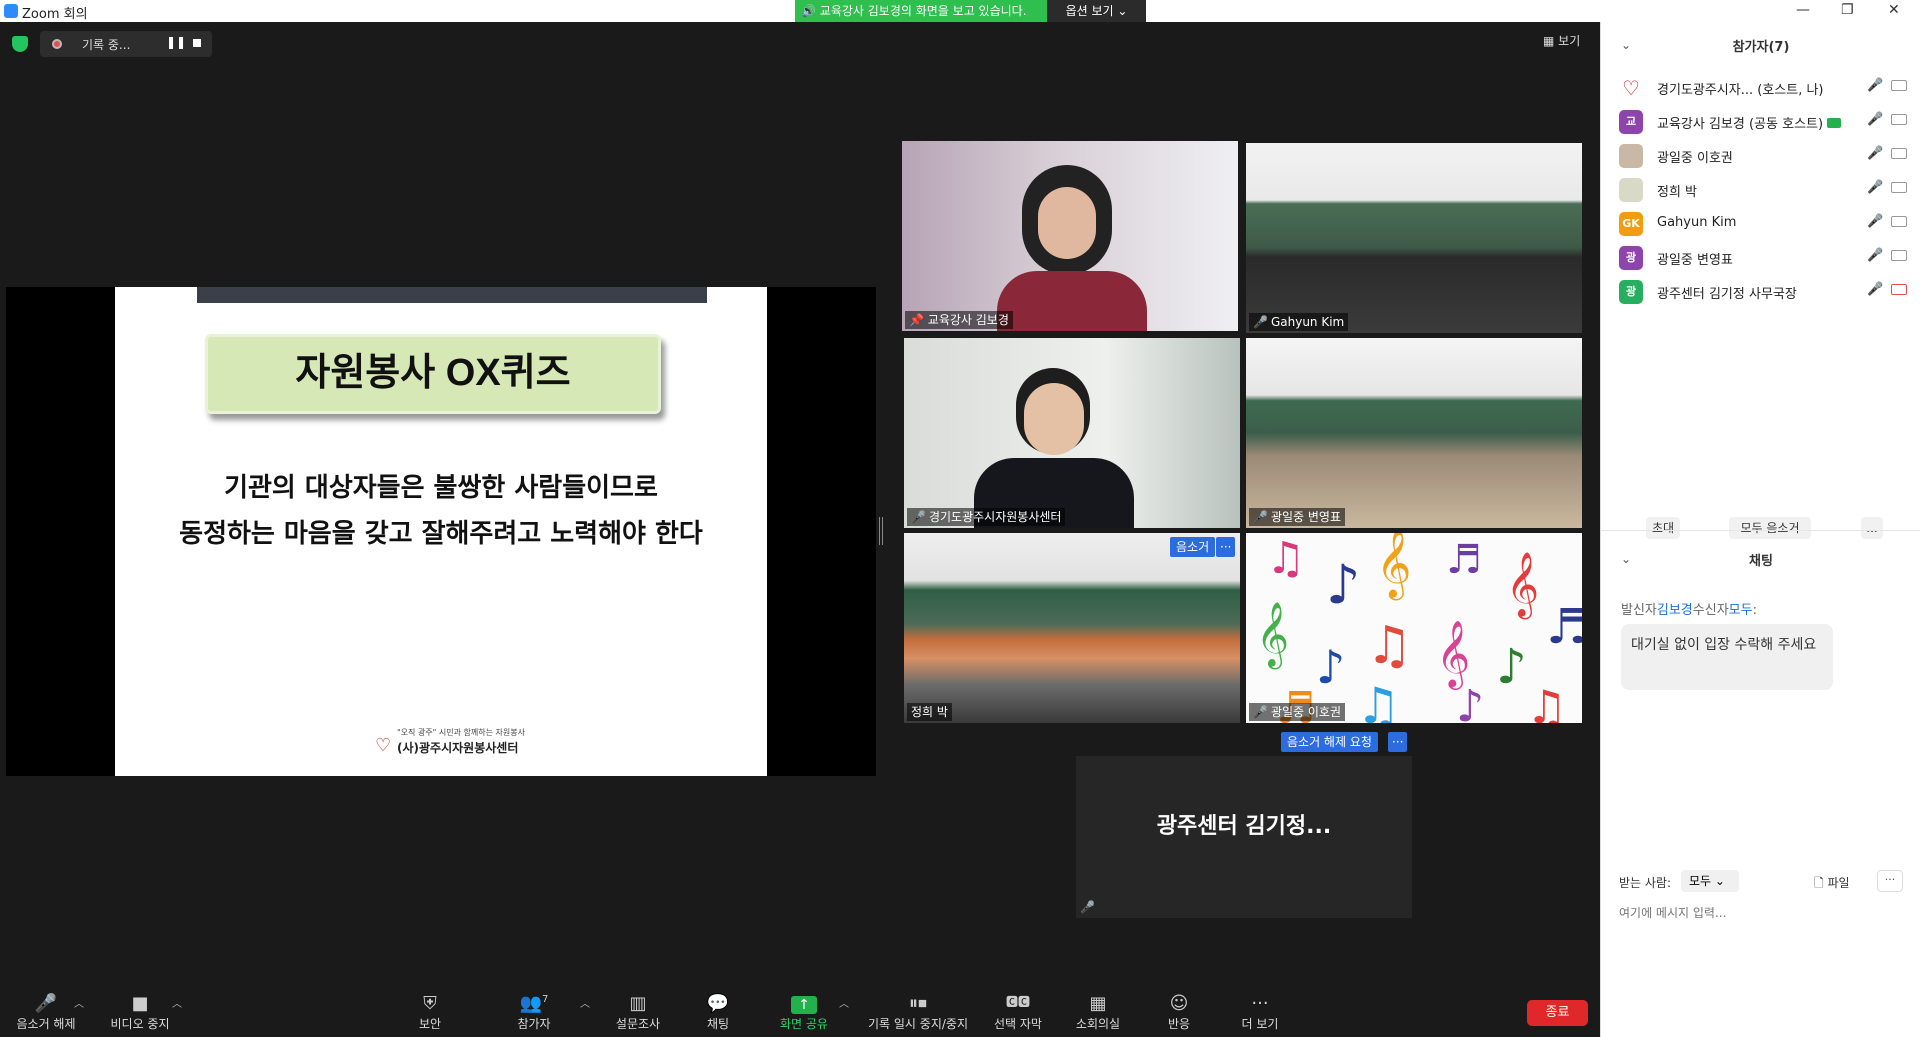 Image resolution: width=1920 pixels, height=1037 pixels. I want to click on share-screen-button: ↑ 화면 공유, so click(804, 1012).